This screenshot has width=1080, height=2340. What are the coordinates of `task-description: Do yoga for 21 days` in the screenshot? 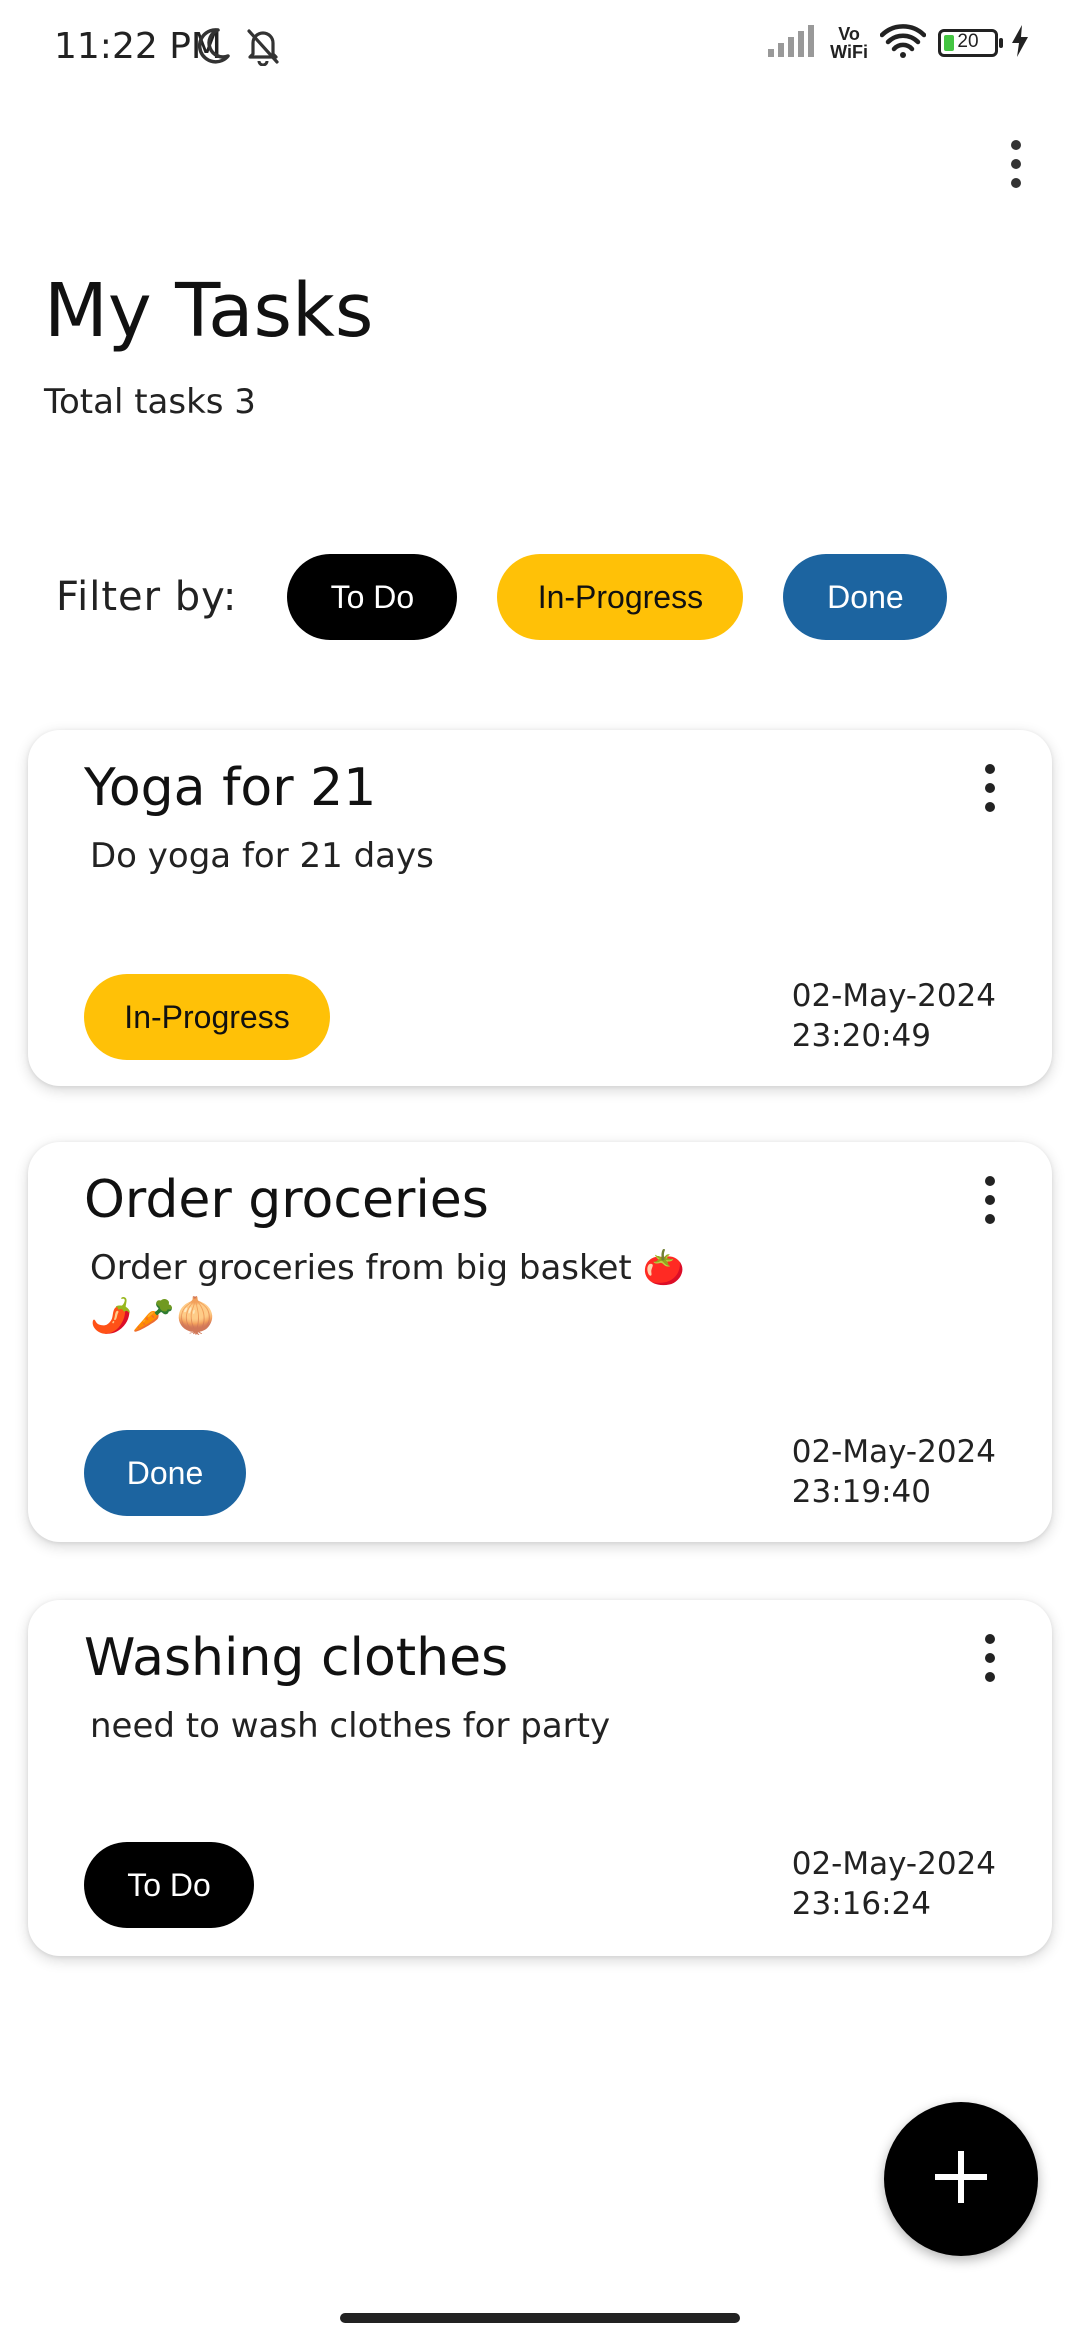 It's located at (262, 856).